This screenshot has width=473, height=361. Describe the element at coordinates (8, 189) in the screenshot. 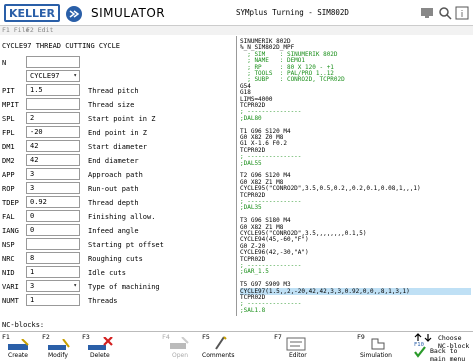

I see `param-label: ROP` at that location.